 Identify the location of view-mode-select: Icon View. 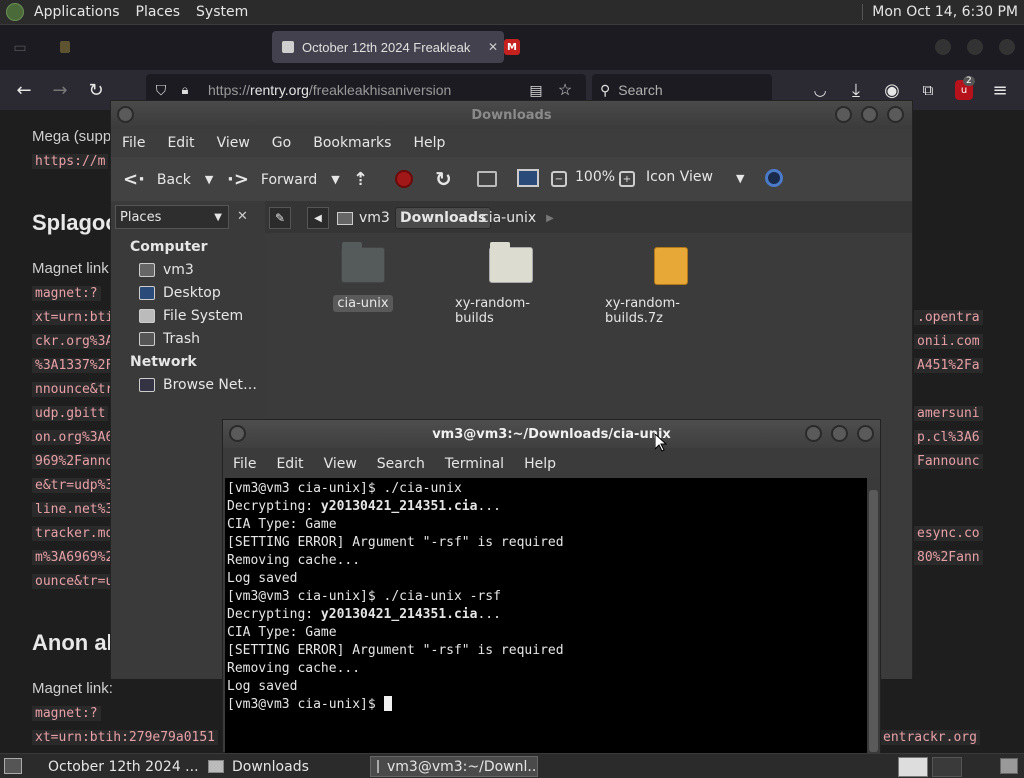
(679, 177).